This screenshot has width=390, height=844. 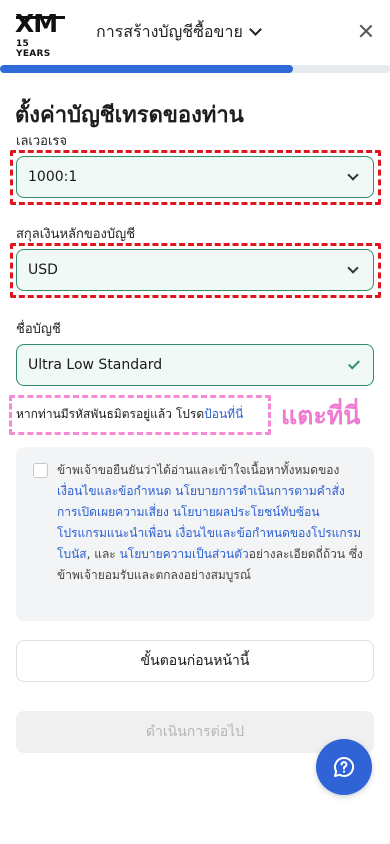 What do you see at coordinates (113, 512) in the screenshot?
I see `agreement-link: การเปิดเผยความเสี่ยง` at bounding box center [113, 512].